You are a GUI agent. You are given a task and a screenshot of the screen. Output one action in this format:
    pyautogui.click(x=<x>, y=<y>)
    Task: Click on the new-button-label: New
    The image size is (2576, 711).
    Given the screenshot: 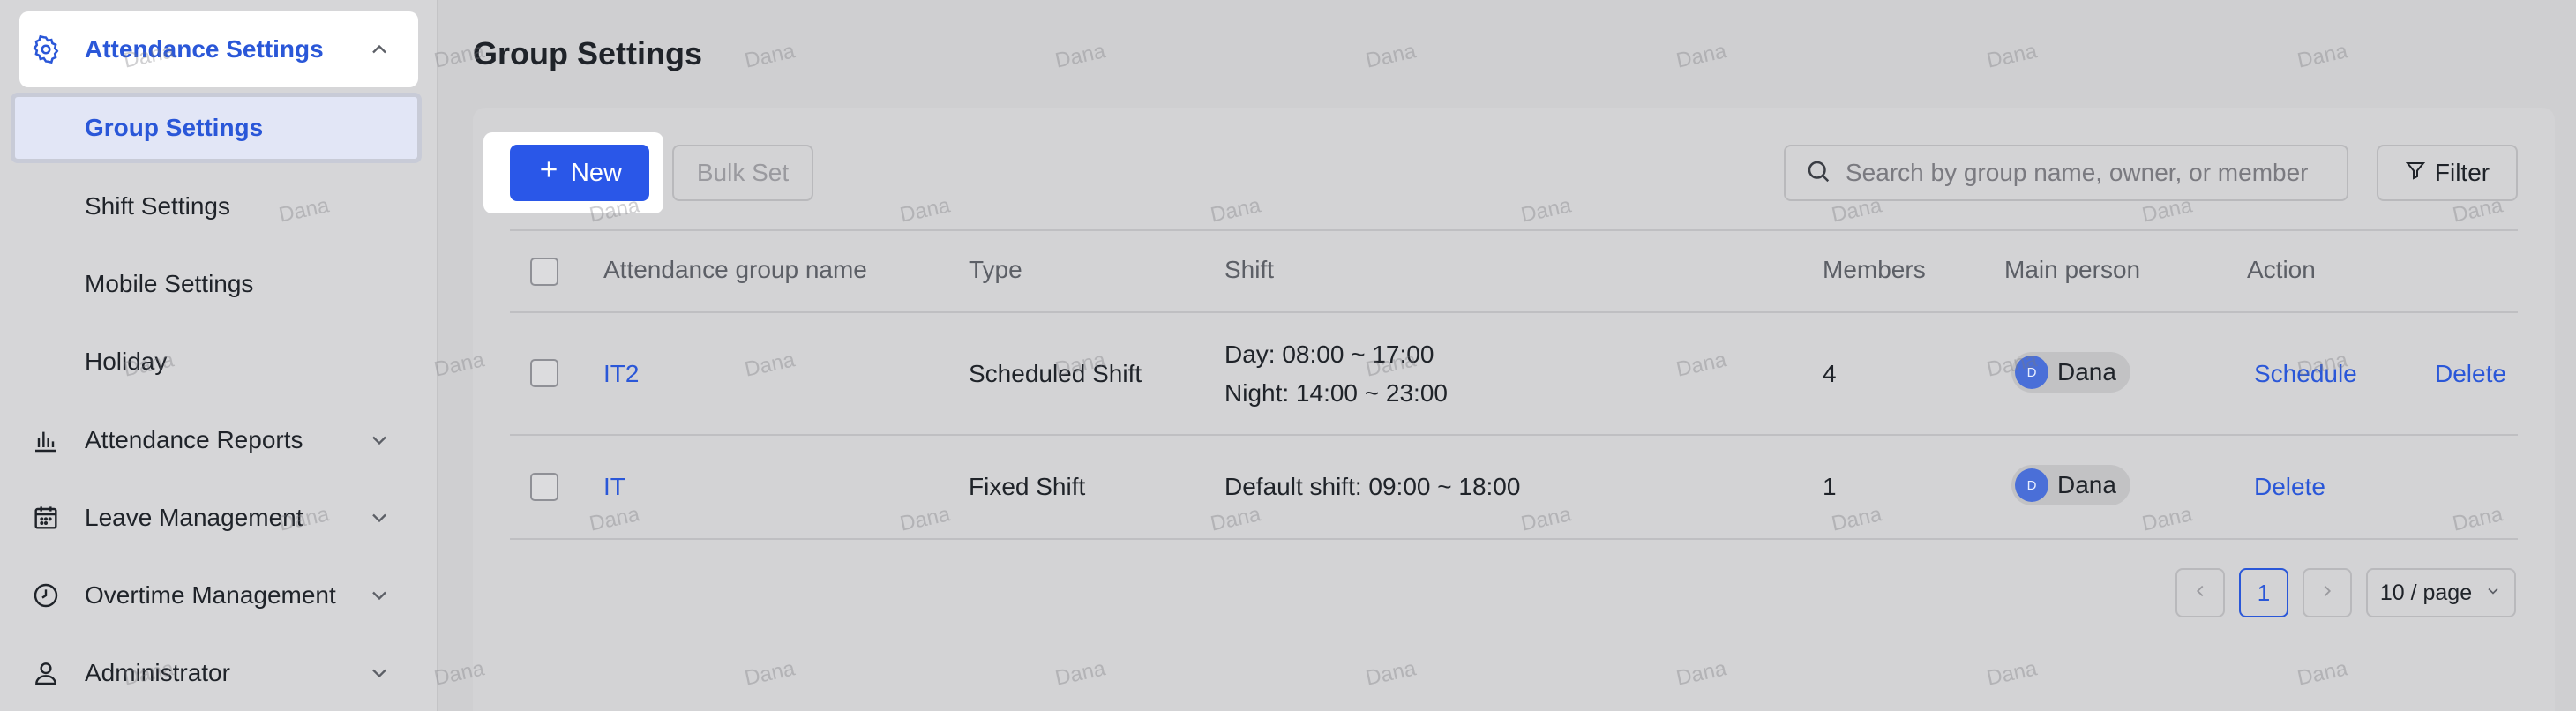 What is the action you would take?
    pyautogui.click(x=596, y=173)
    